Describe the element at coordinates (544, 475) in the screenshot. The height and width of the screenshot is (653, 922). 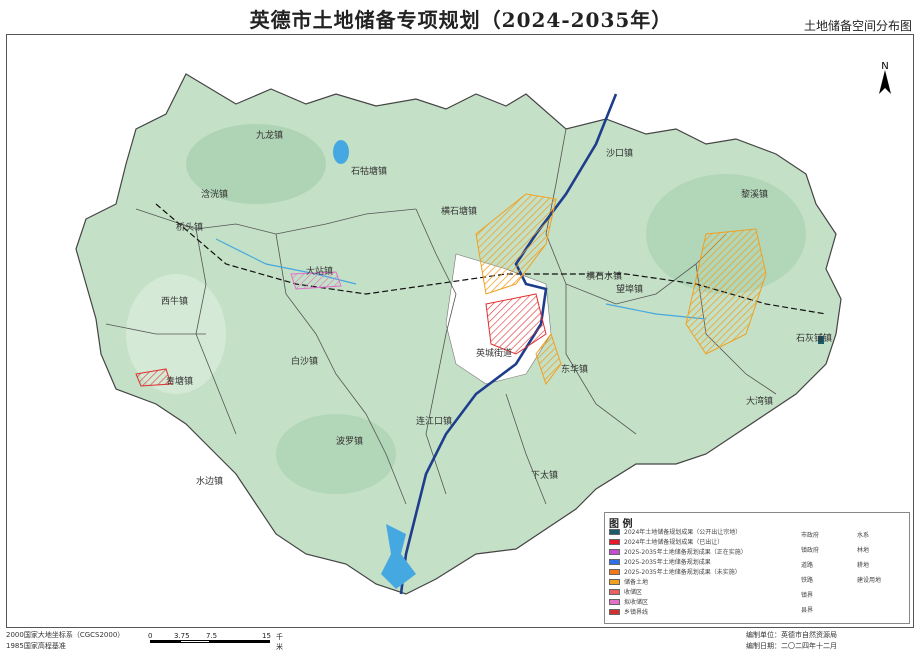
I see `town-label: 下太镇` at that location.